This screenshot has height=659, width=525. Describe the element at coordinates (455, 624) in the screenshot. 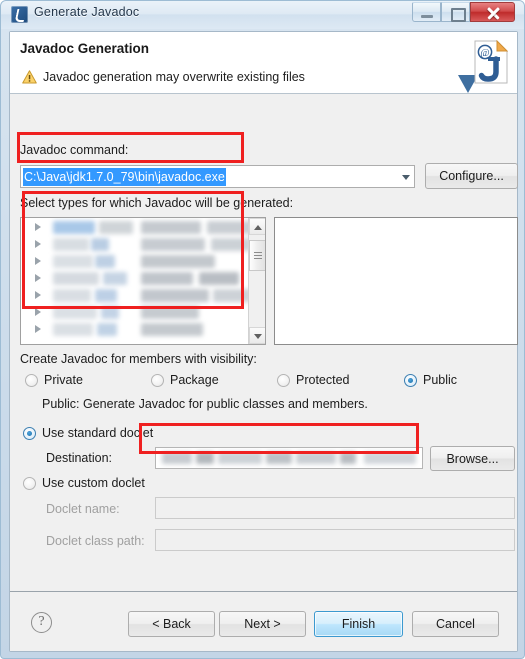

I see `cancel-button: Cancel` at that location.